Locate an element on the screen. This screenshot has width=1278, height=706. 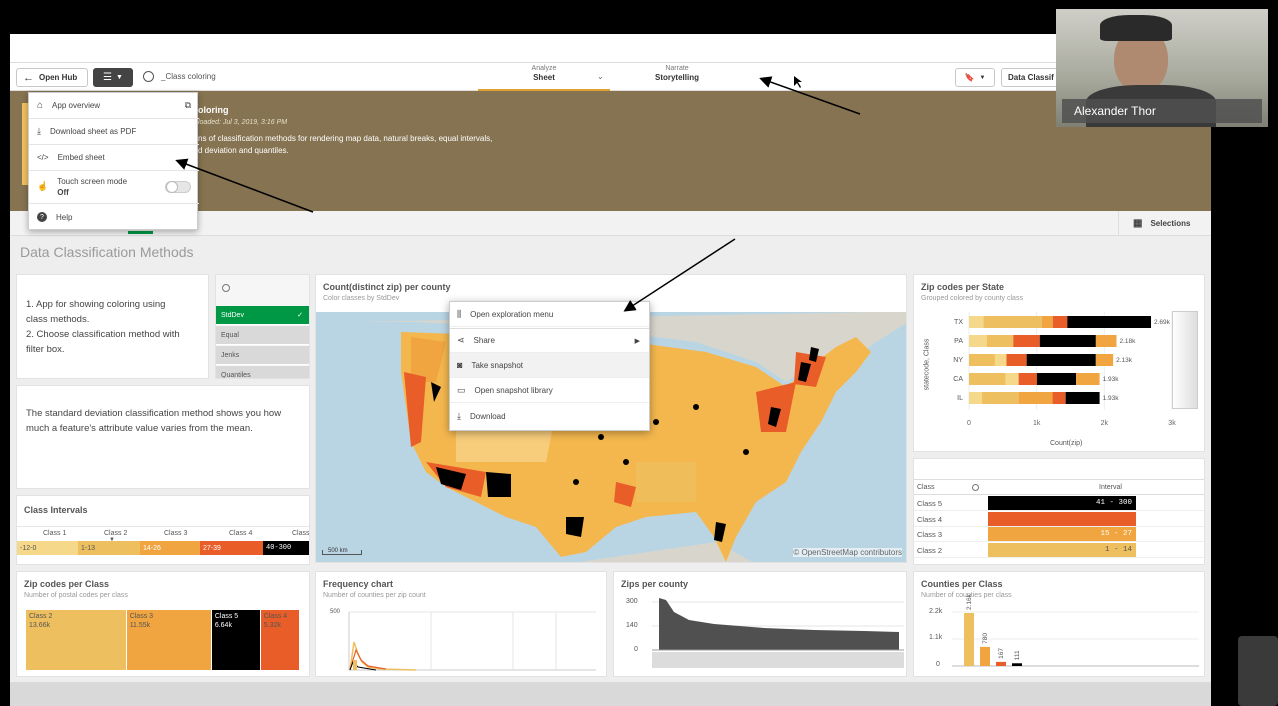
global-menu-button: ☰ ▼ is located at coordinates (113, 77).